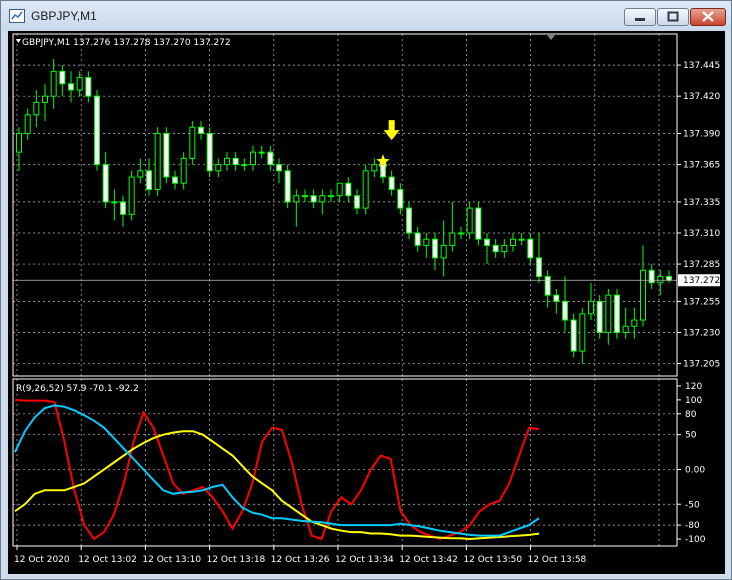 The height and width of the screenshot is (580, 732). What do you see at coordinates (366, 280) in the screenshot?
I see `current-price-line: 137.272` at bounding box center [366, 280].